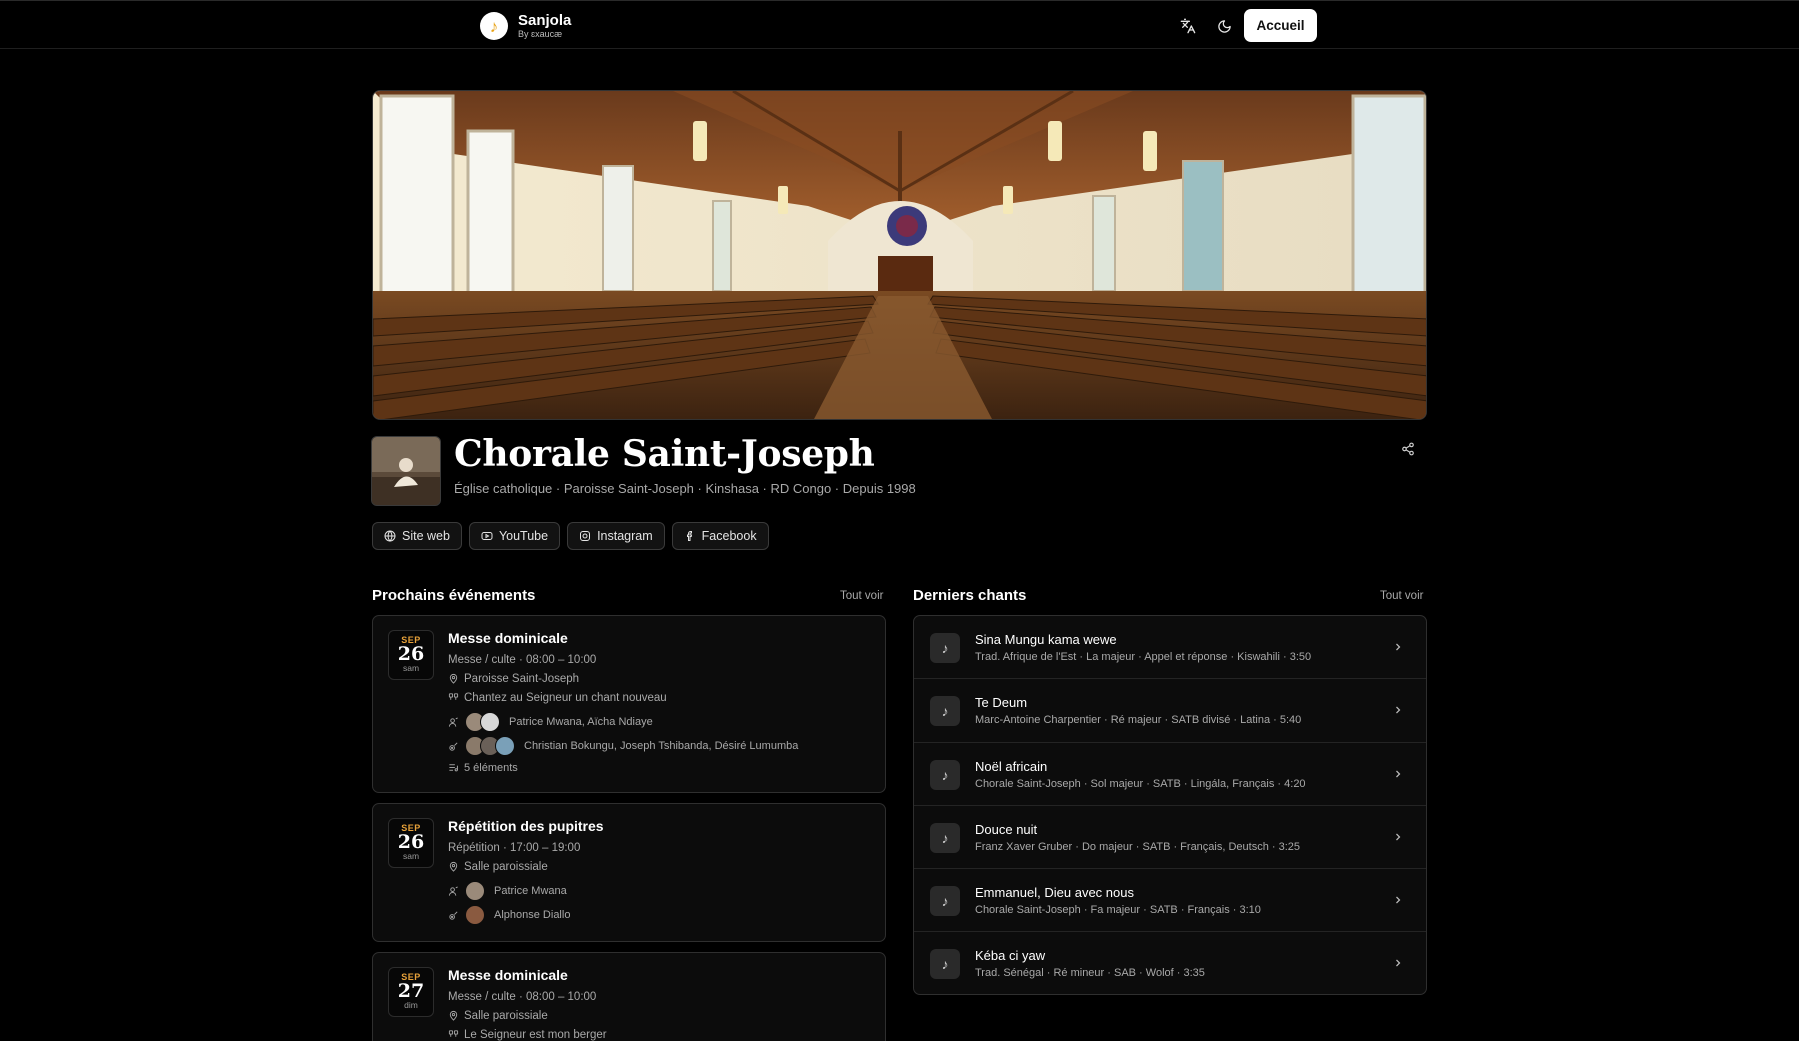 This screenshot has width=1799, height=1041. I want to click on website-link: Site web, so click(417, 536).